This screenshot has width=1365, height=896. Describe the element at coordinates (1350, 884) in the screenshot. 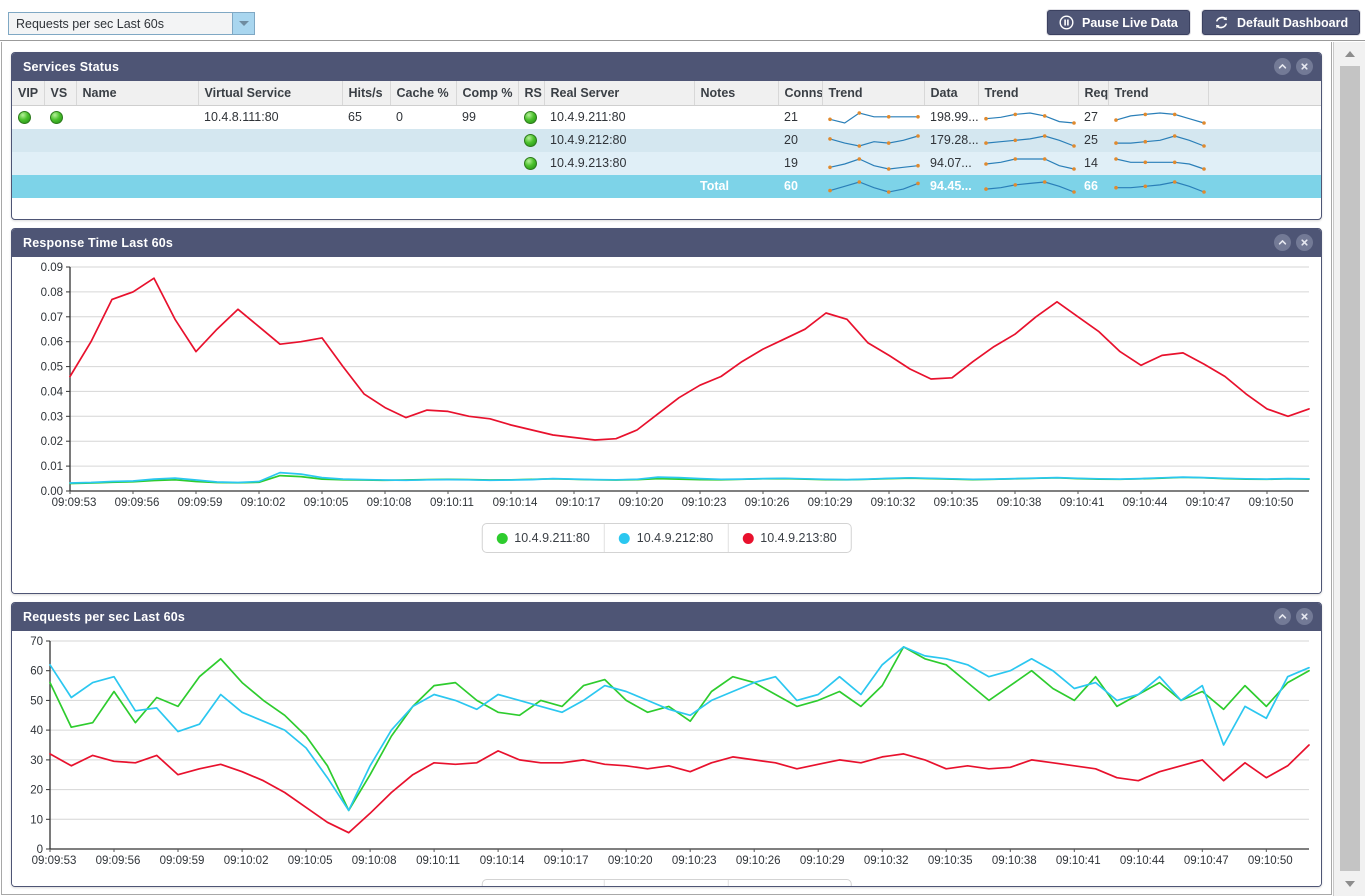

I see `caret-down-icon` at that location.